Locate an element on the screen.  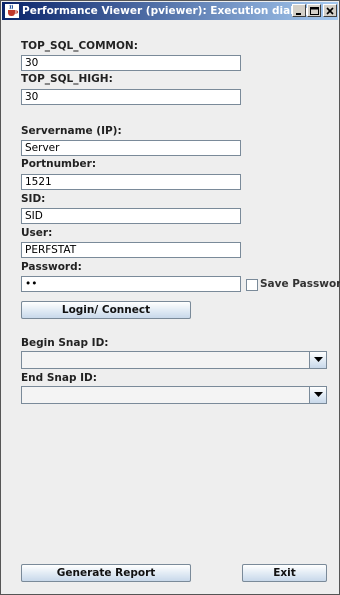
save-password-label: Save Password is located at coordinates (300, 284).